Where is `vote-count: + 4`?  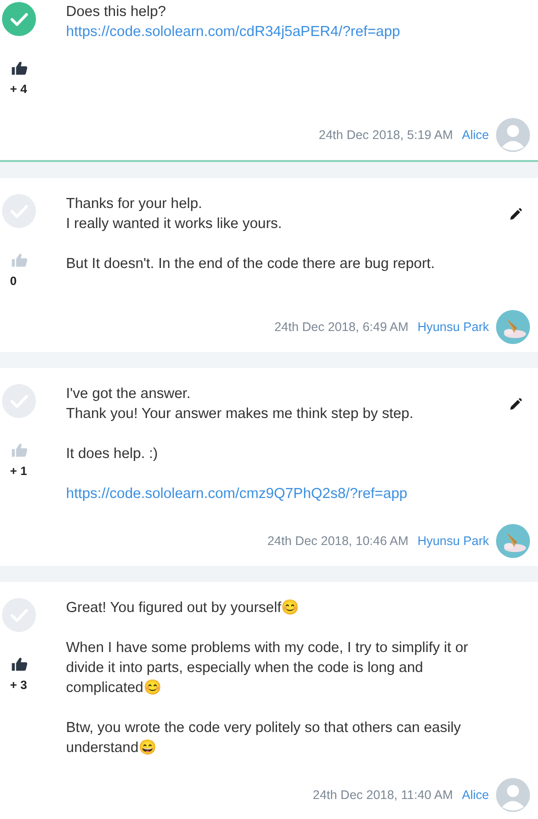
vote-count: + 4 is located at coordinates (19, 89).